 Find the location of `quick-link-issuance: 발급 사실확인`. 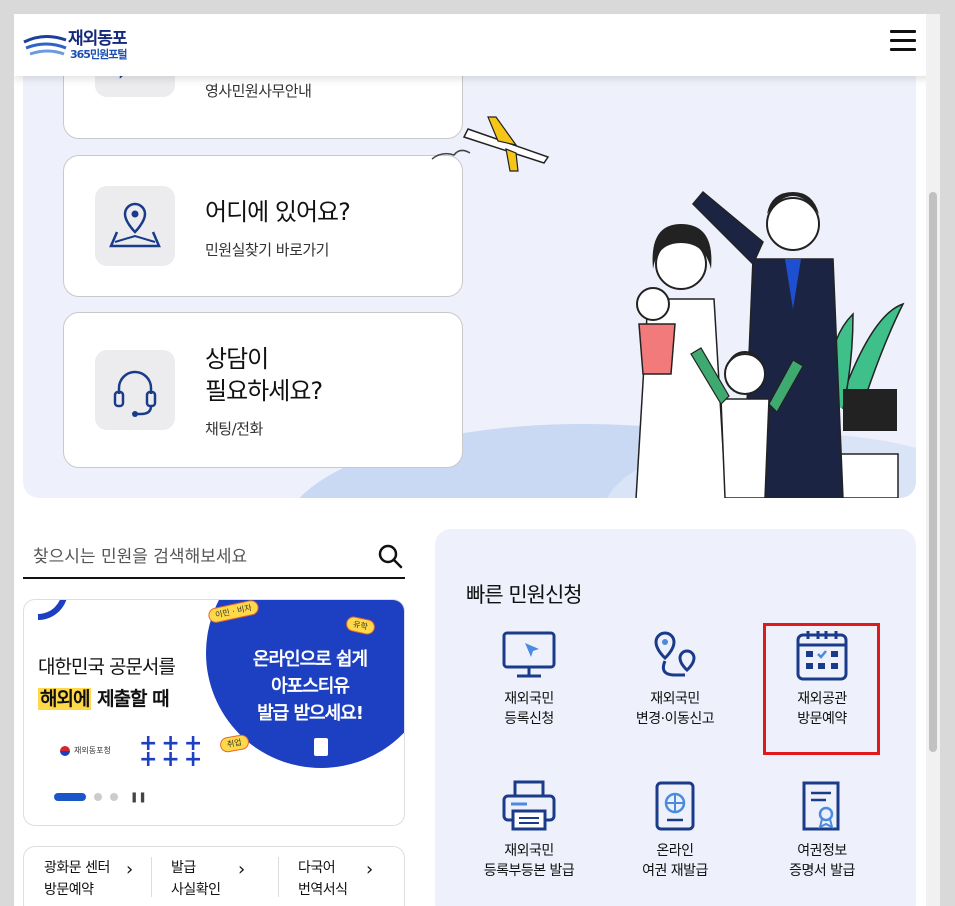

quick-link-issuance: 발급 사실확인 is located at coordinates (216, 879).